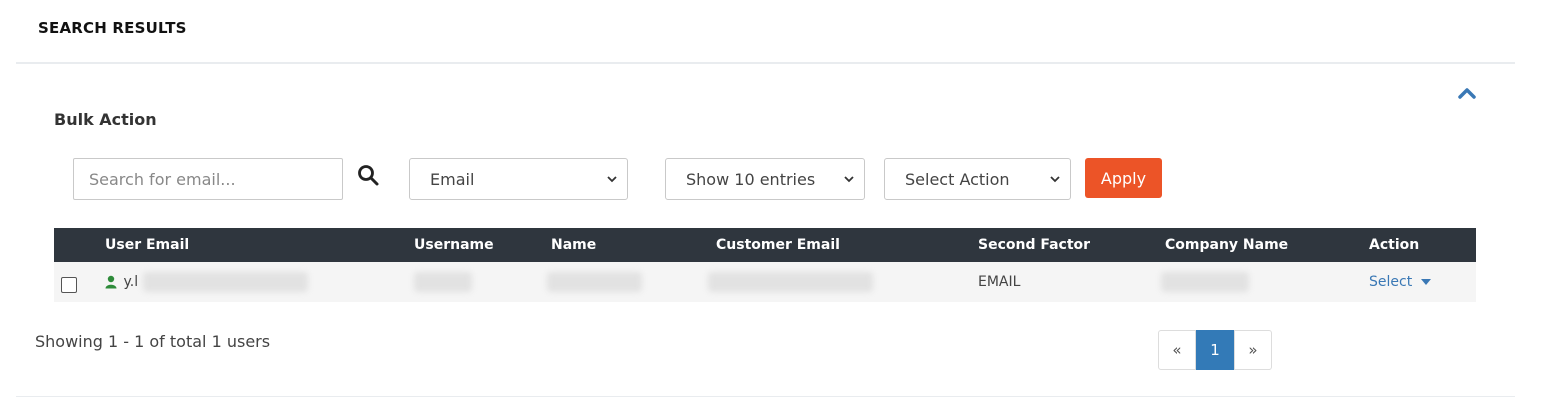 The height and width of the screenshot is (405, 1545). Describe the element at coordinates (847, 245) in the screenshot. I see `header-customer-email: Customer Email` at that location.